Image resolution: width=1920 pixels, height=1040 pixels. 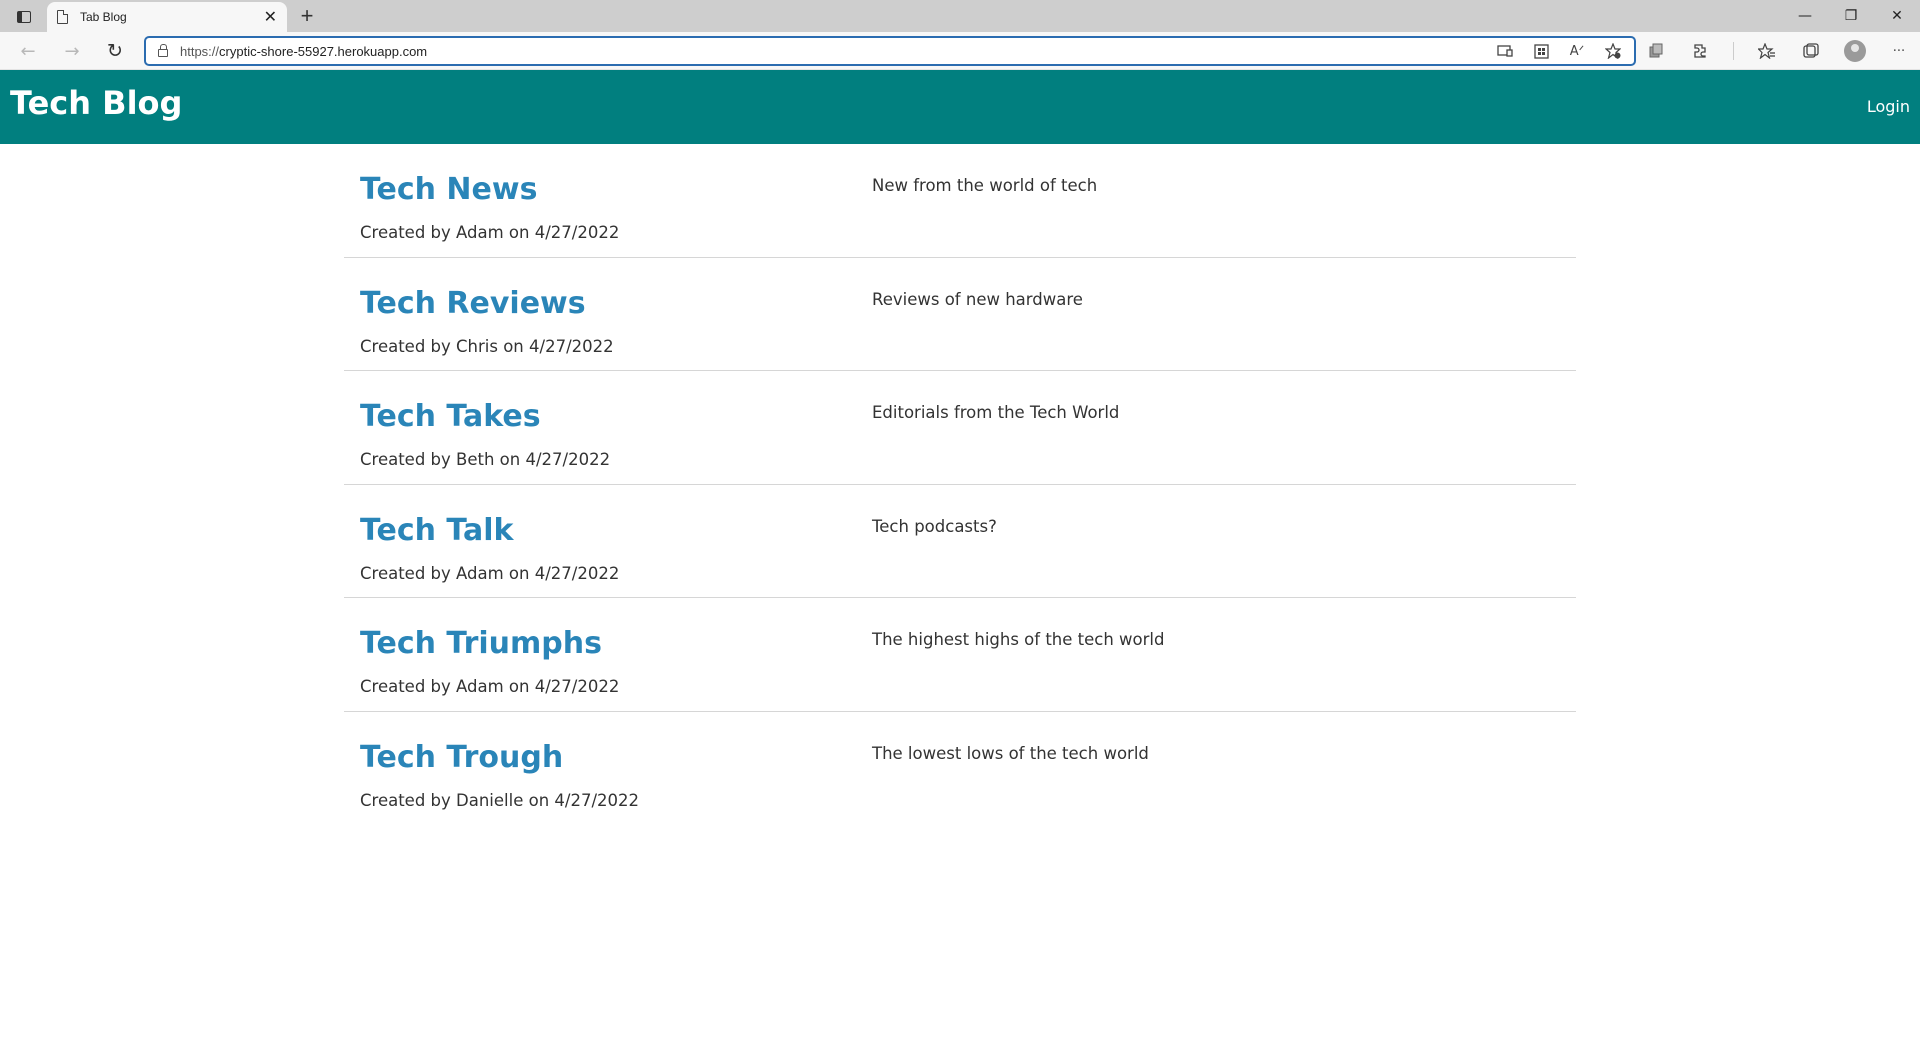 What do you see at coordinates (960, 16) in the screenshot?
I see `browser-tab-bar: Tab Blog ✕ + — ❐ ✕` at bounding box center [960, 16].